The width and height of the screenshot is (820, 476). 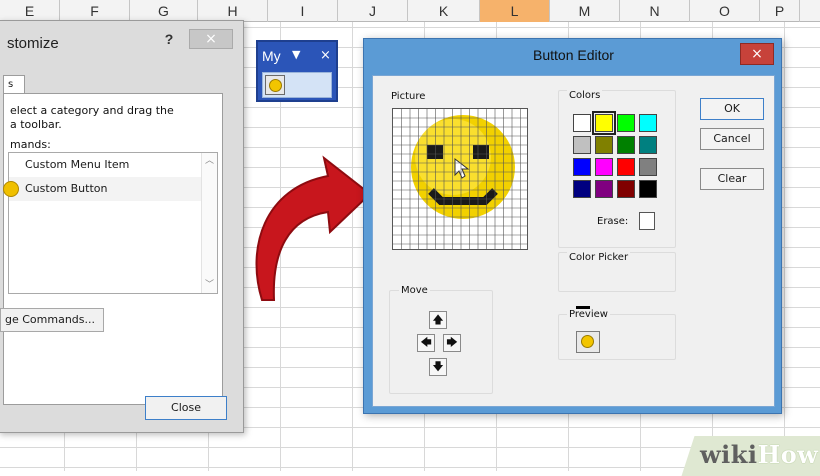 I want to click on close-button: Close, so click(x=186, y=408).